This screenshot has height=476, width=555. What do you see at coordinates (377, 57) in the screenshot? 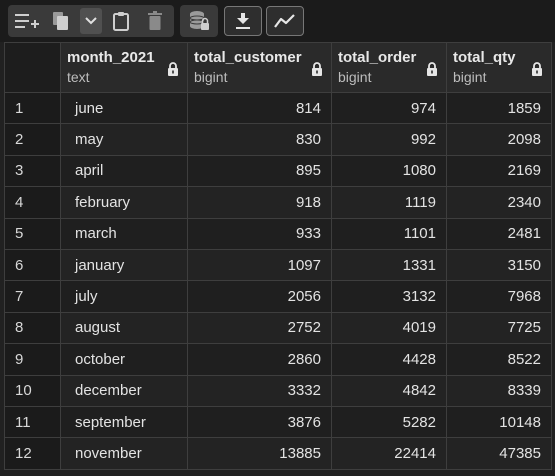
I see `column-name: total_order` at bounding box center [377, 57].